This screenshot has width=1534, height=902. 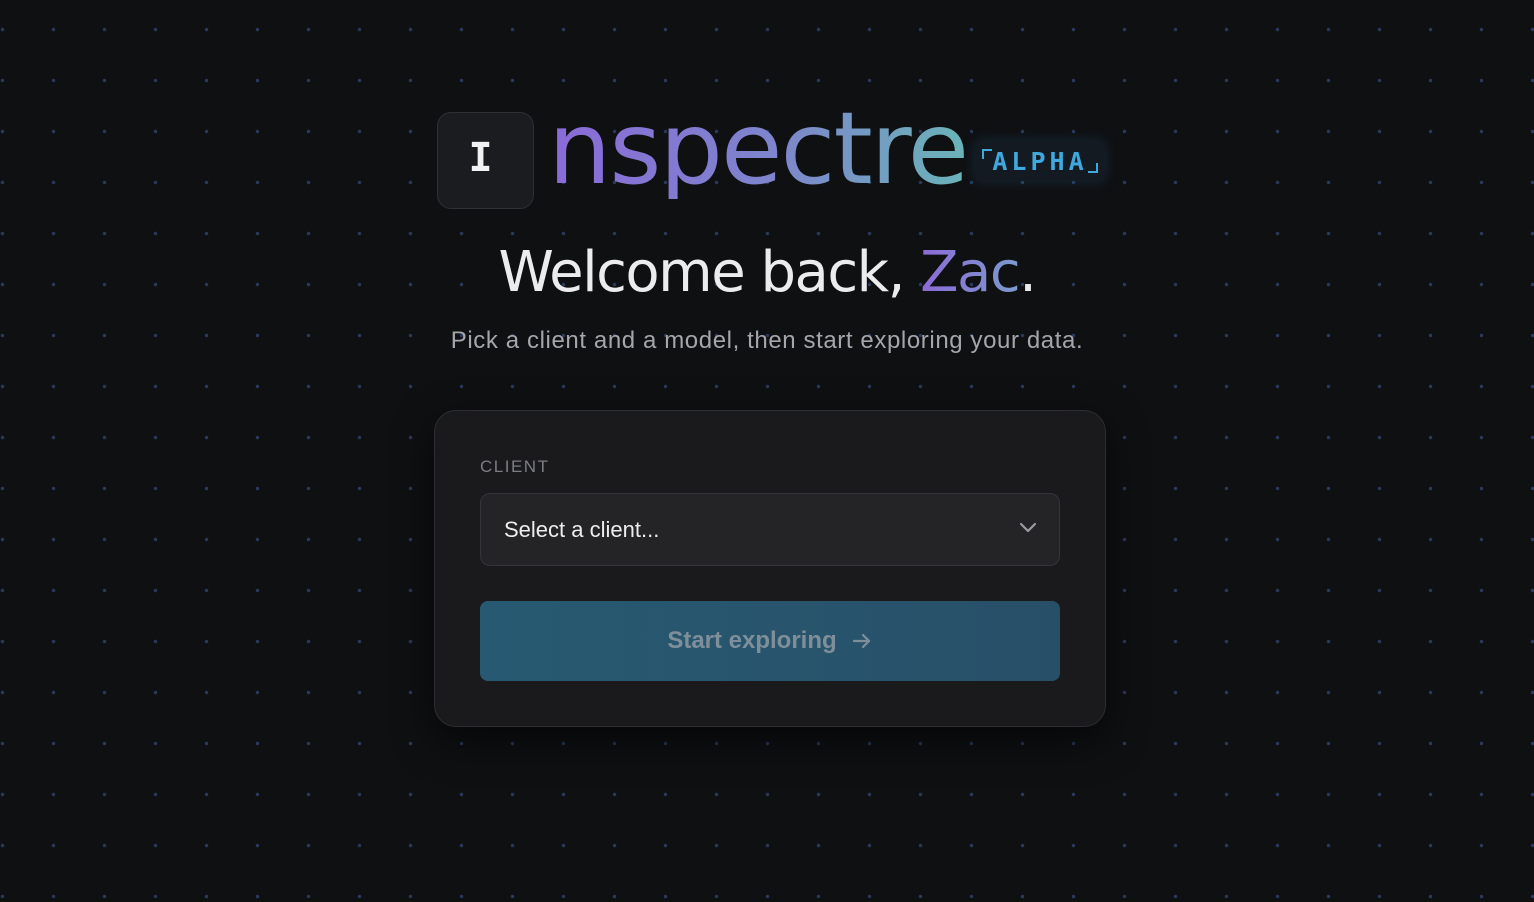 I want to click on badge-corner-bottom-right, so click(x=1093, y=168).